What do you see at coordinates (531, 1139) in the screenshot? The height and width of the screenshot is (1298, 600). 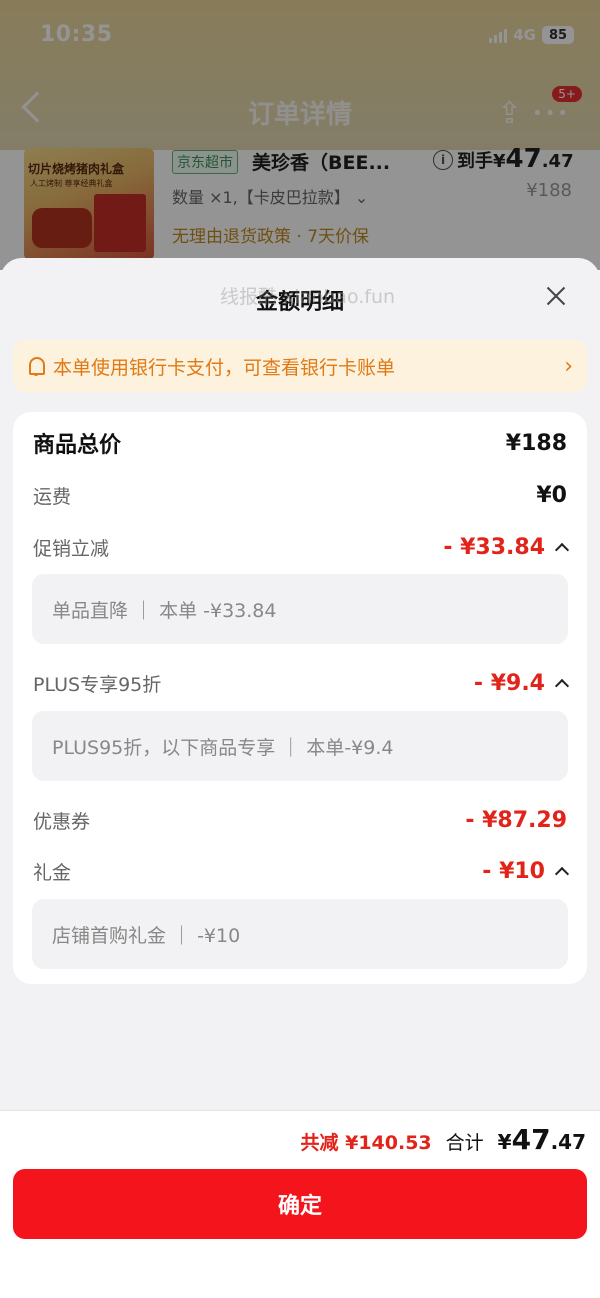 I see `sum-int: 47` at bounding box center [531, 1139].